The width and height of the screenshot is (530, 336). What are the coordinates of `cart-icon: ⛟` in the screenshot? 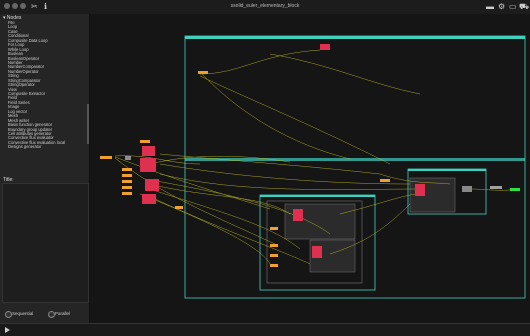 It's located at (524, 7).